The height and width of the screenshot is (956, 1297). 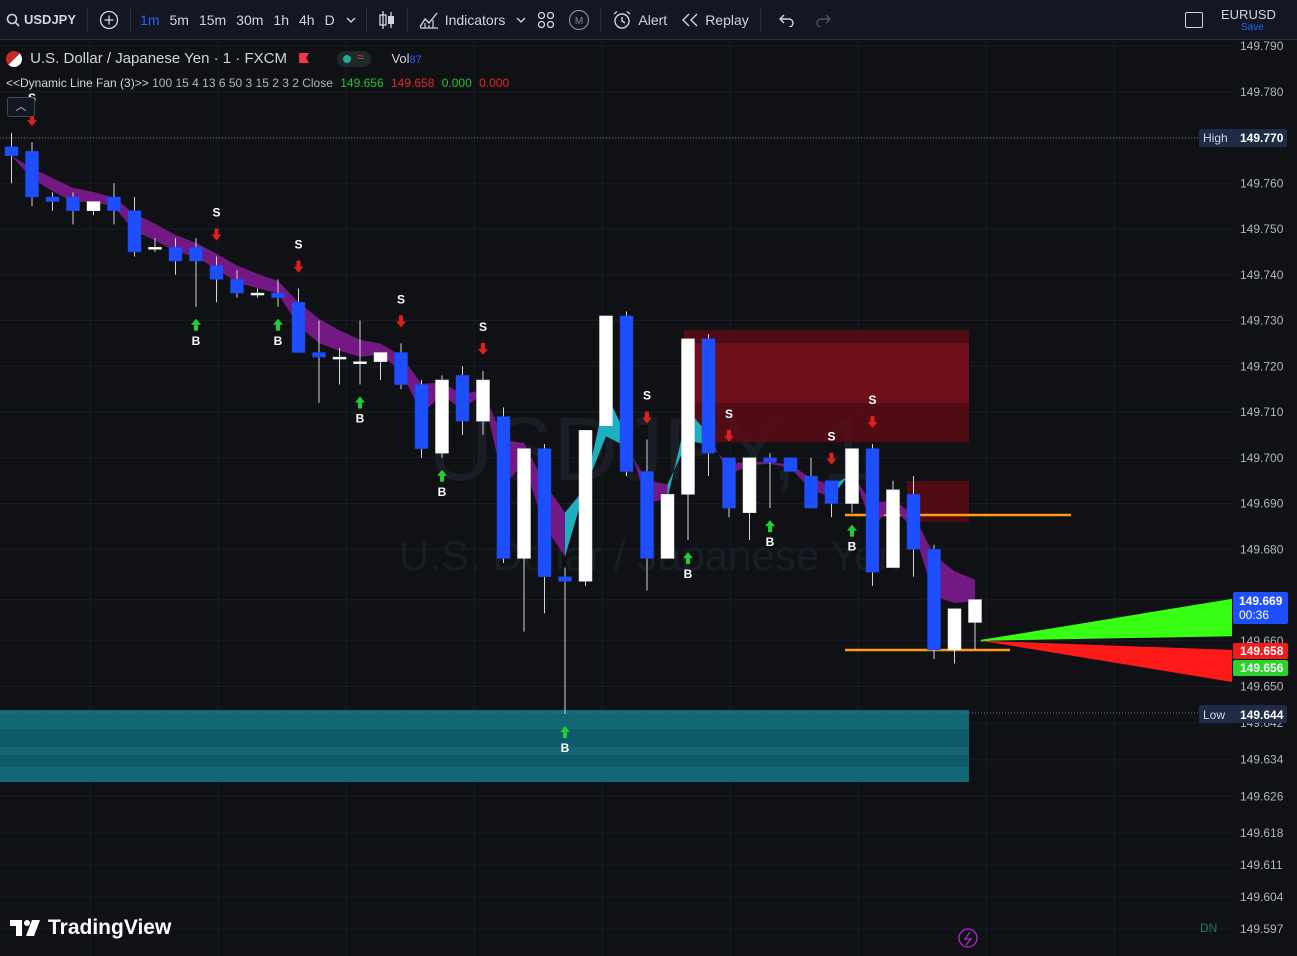 What do you see at coordinates (149, 20) in the screenshot?
I see `interval-1m: 1m` at bounding box center [149, 20].